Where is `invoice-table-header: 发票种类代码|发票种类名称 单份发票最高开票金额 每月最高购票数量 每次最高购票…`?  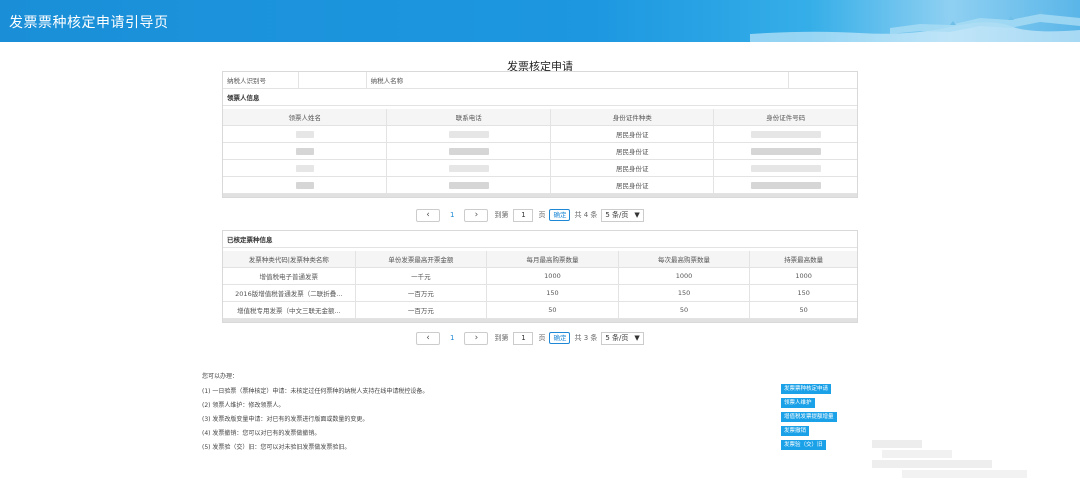
invoice-table-header: 发票种类代码|发票种类名称 单份发票最高开票金额 每月最高购票数量 每次最高购票… is located at coordinates (540, 259).